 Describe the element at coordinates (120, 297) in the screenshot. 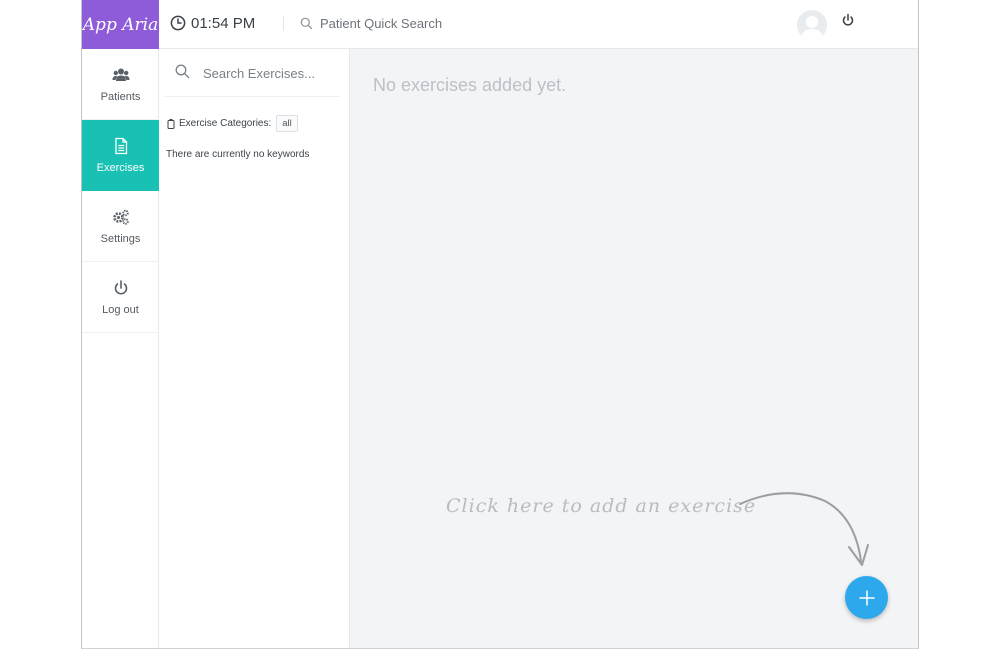

I see `sidebar-item-logout: Log out` at that location.